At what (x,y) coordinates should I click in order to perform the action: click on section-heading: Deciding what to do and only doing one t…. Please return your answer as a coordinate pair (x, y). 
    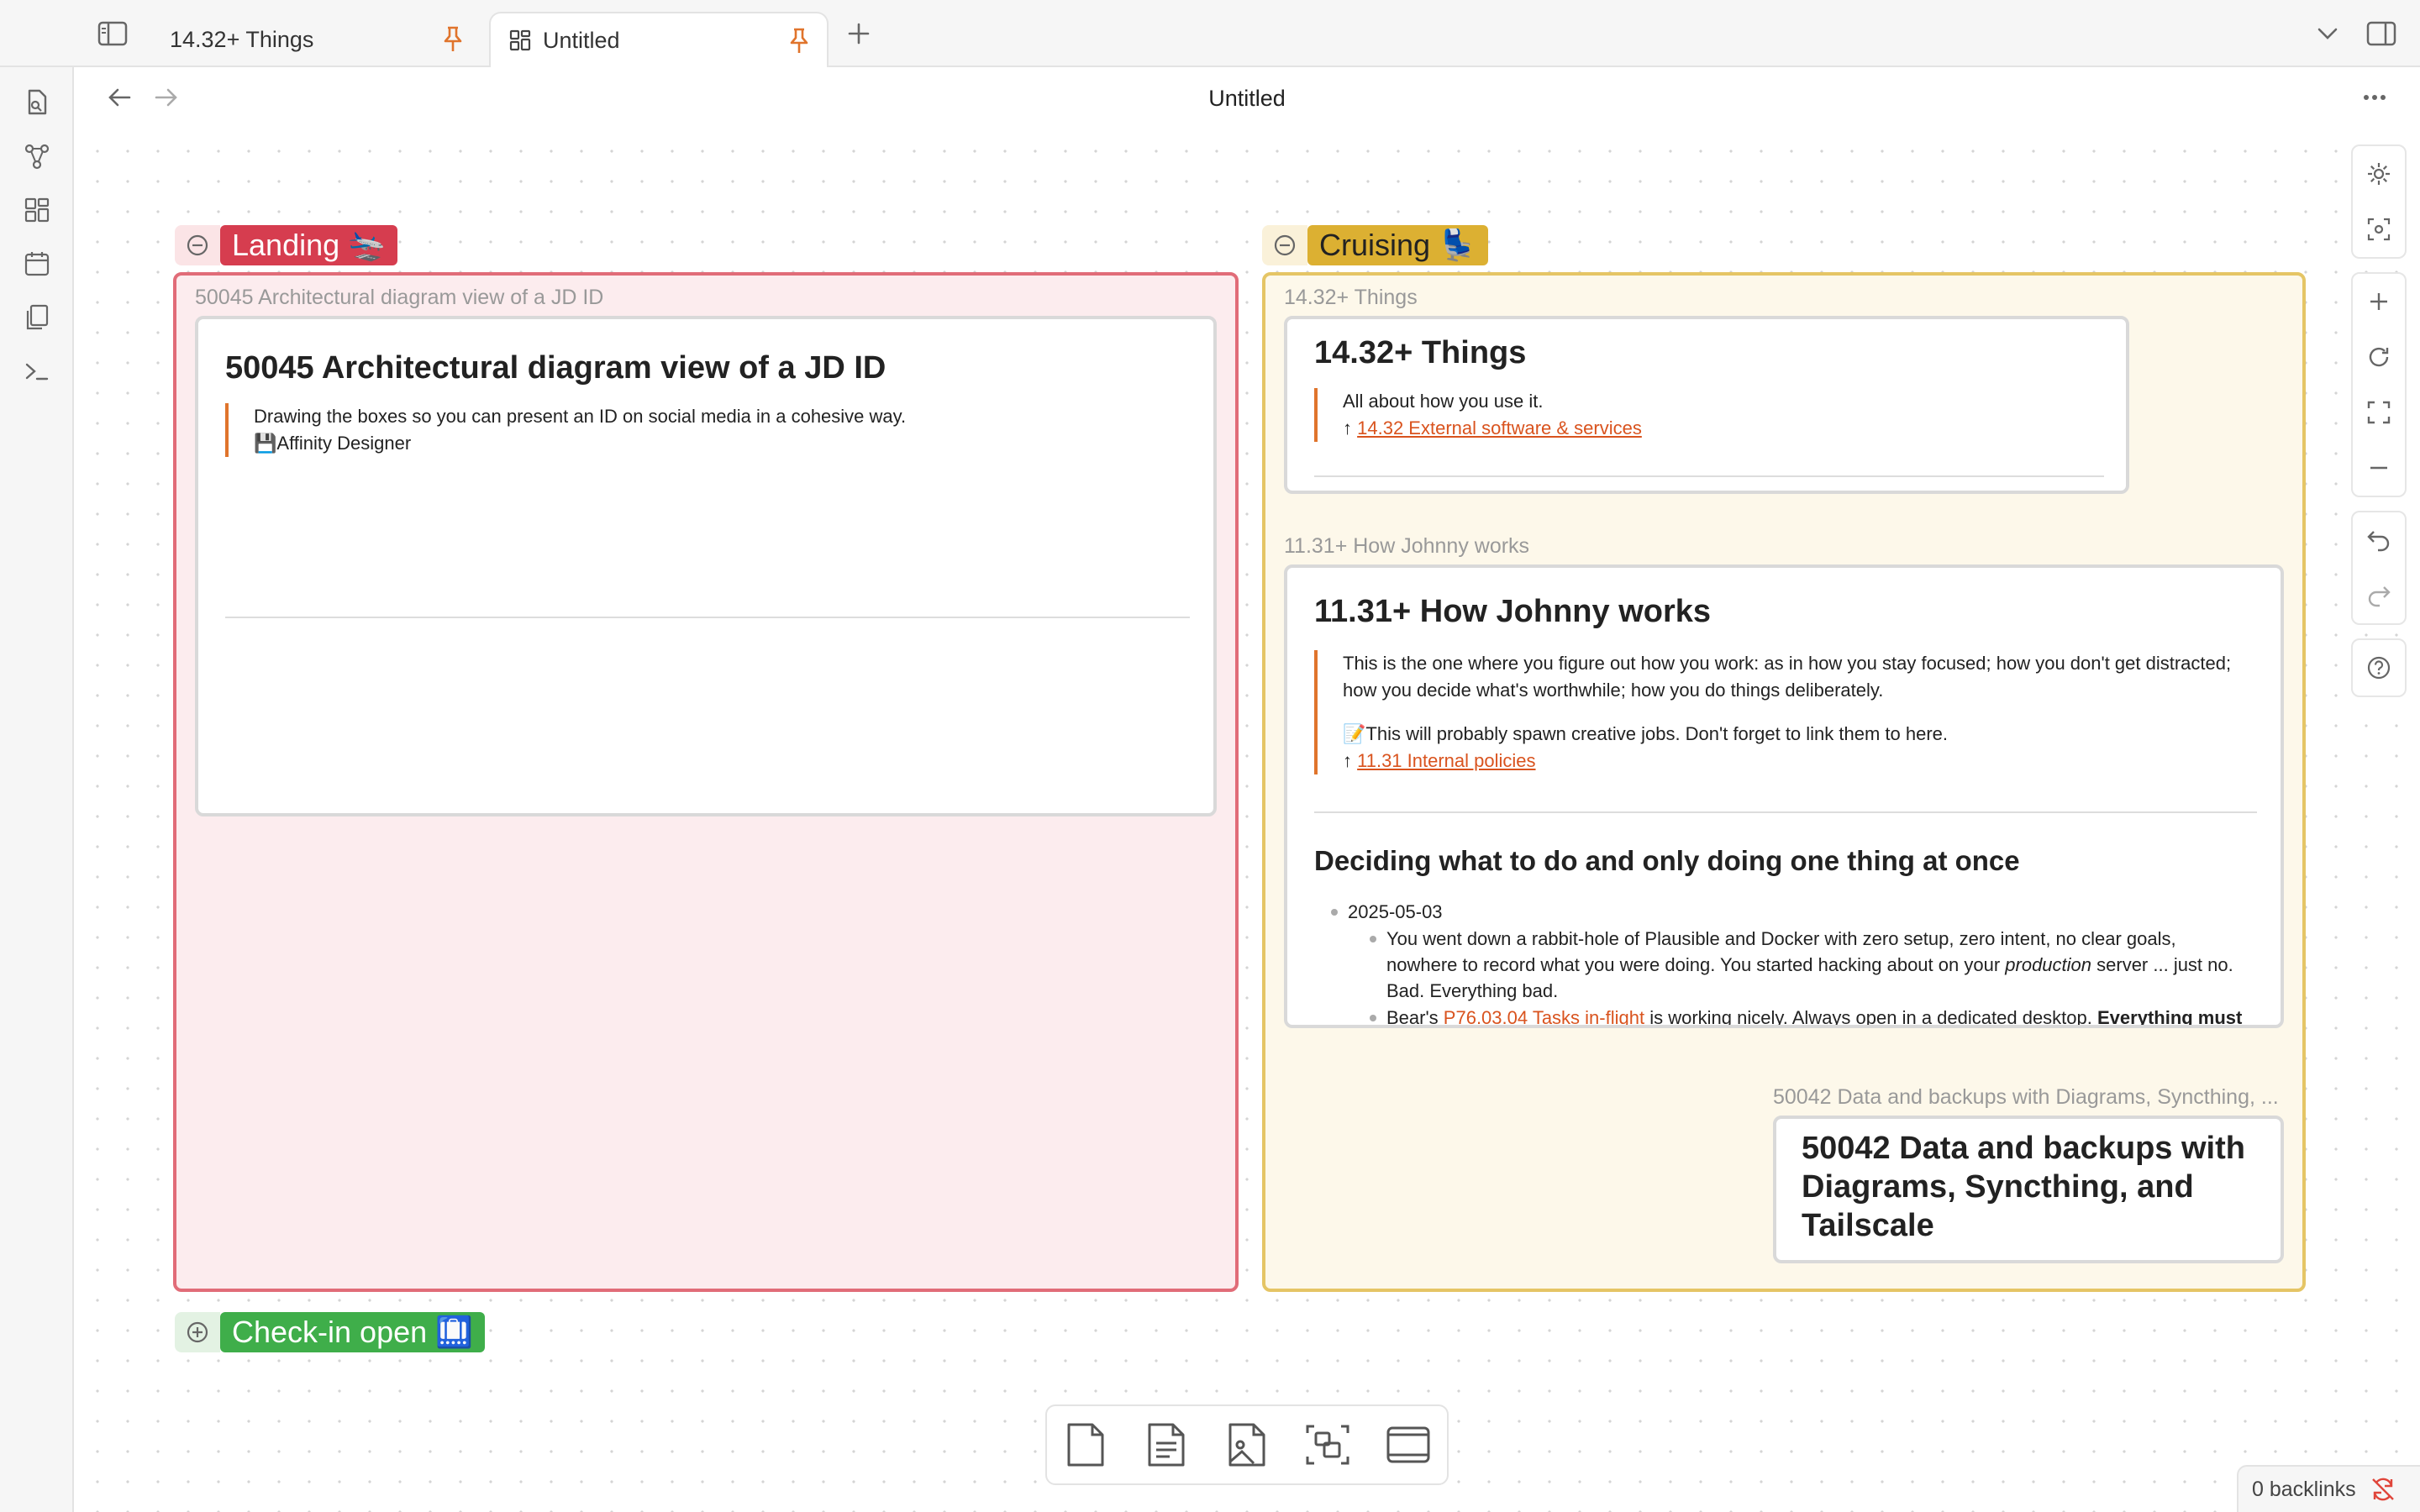
    Looking at the image, I should click on (1667, 860).